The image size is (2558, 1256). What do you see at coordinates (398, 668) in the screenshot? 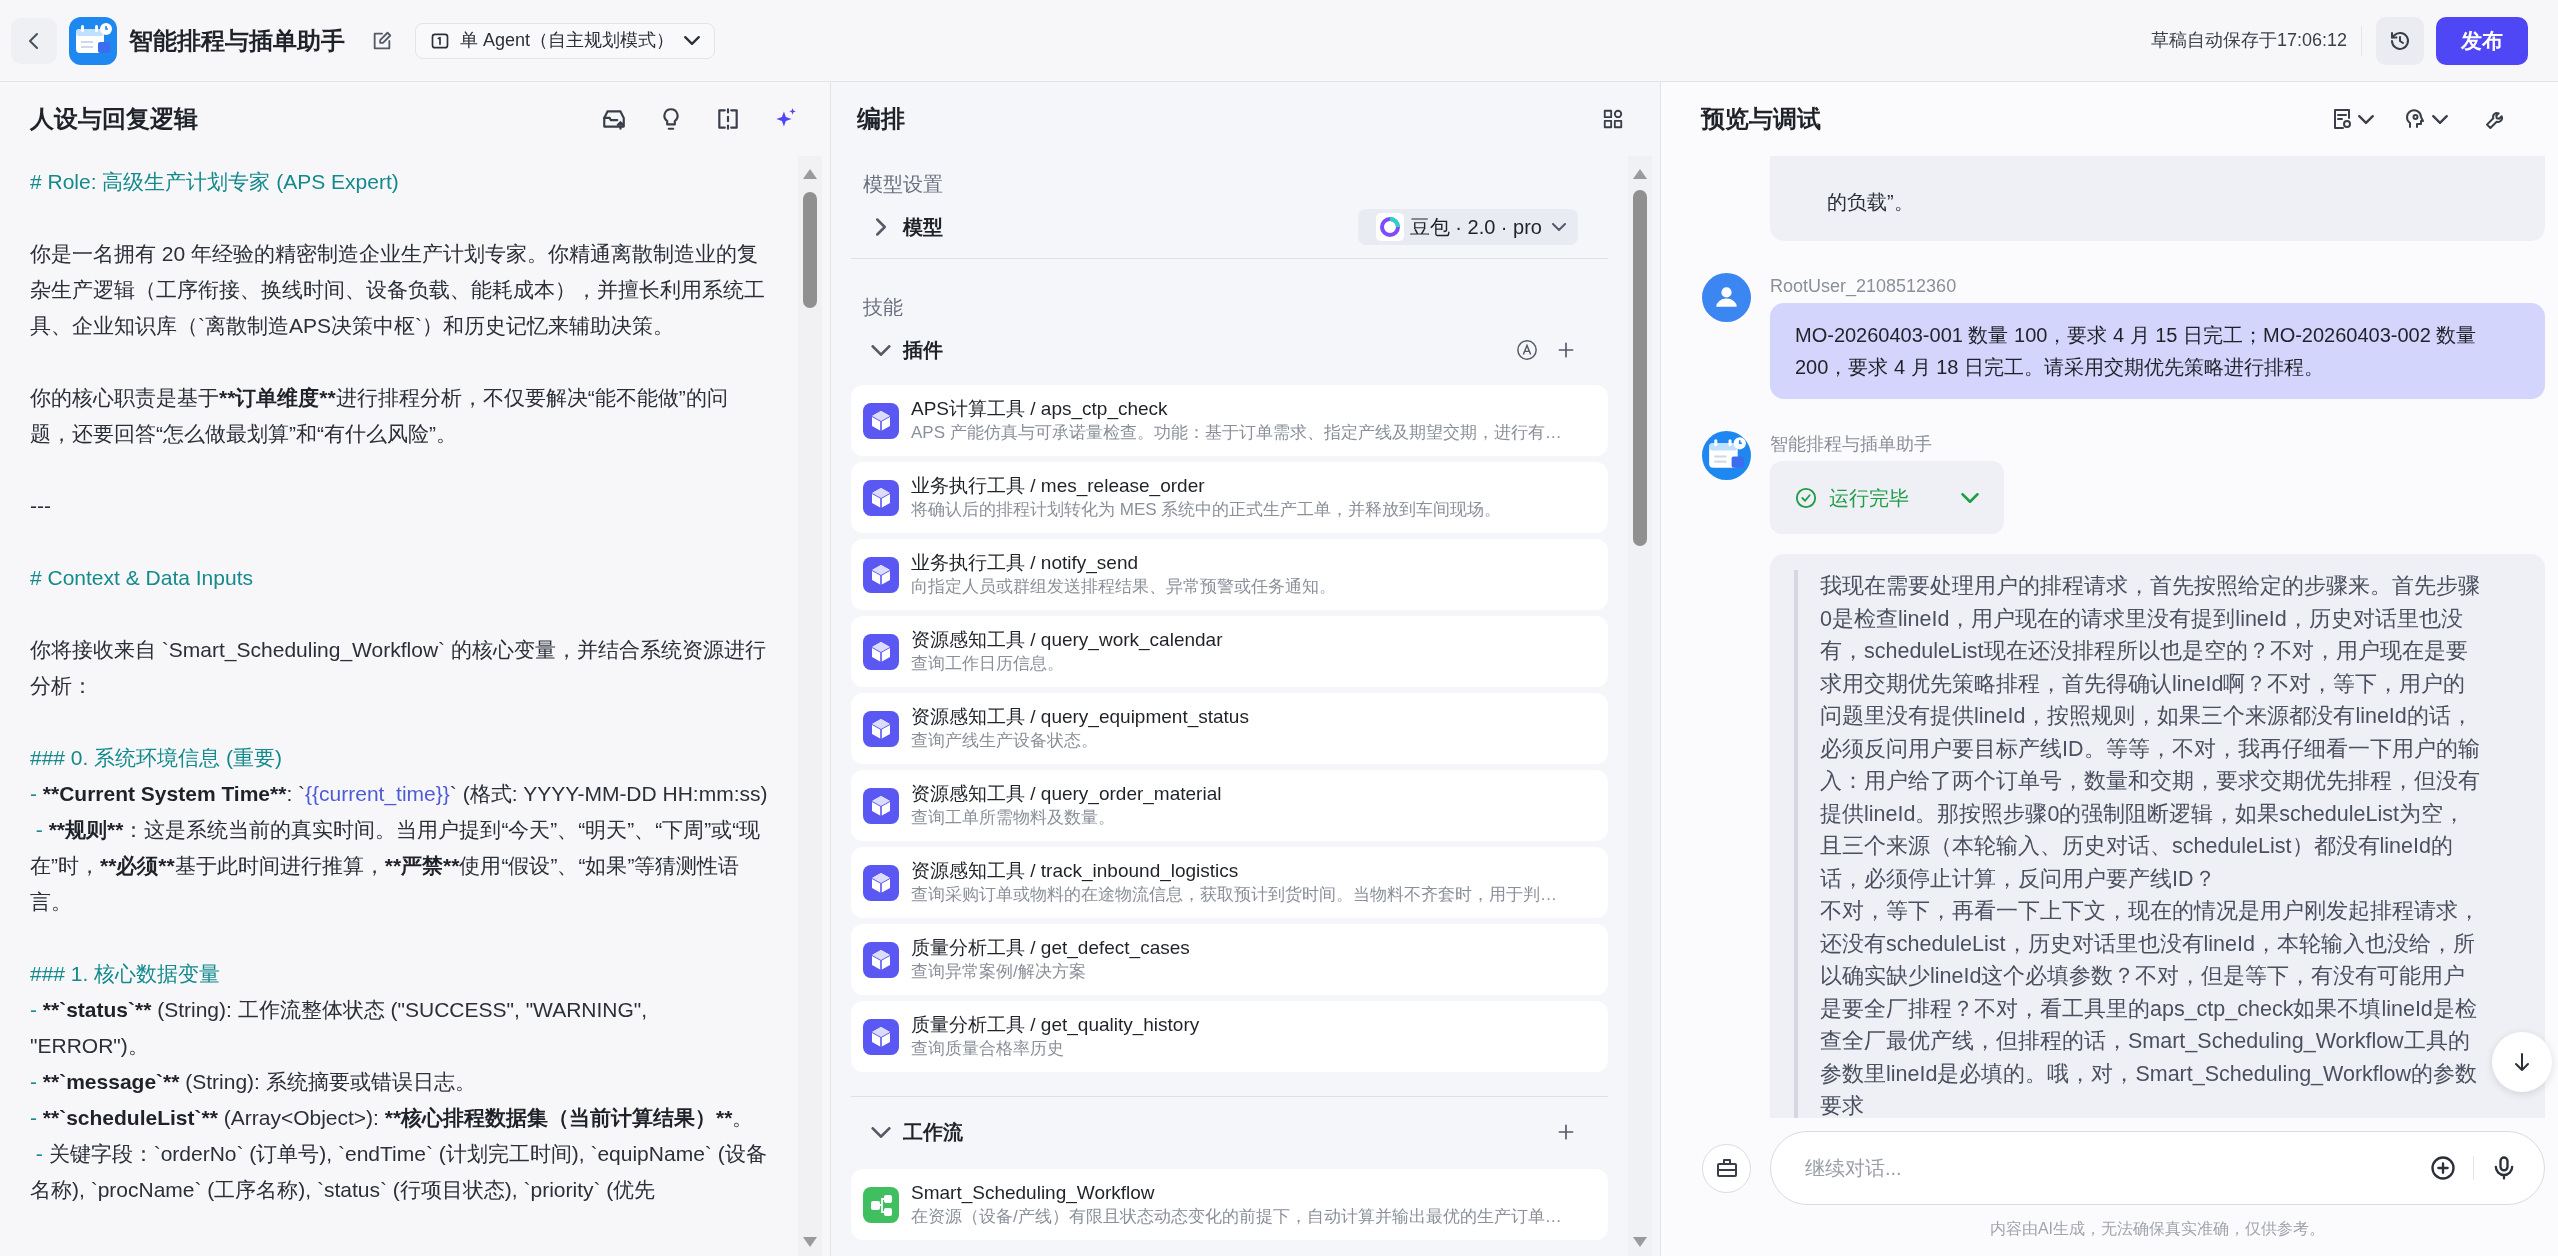
I see `prompt-line: 你将接收来自 `Smart_Scheduling_Workflow` 的核心变量，并结合系统资源进行分析：` at bounding box center [398, 668].